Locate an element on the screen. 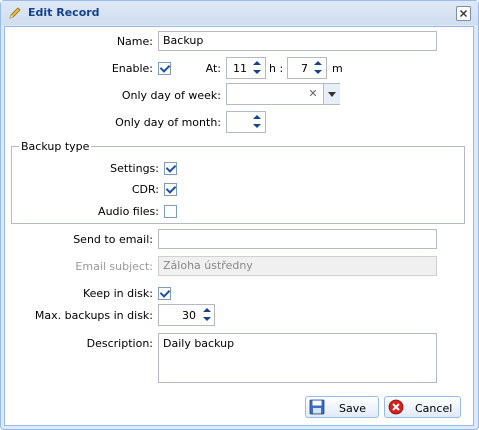  day-of-week-combo: ✕ is located at coordinates (283, 94).